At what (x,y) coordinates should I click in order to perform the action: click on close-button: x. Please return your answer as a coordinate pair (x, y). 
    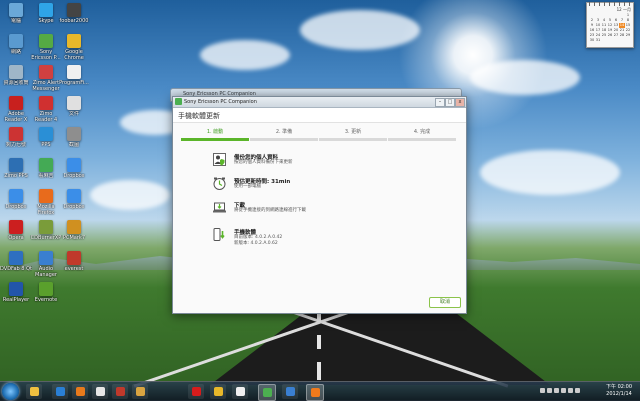
    Looking at the image, I should click on (460, 102).